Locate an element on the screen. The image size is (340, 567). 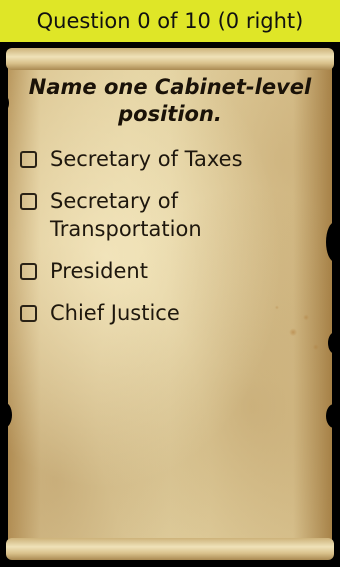
question-text: Name one Cabinet-level position. is located at coordinates (170, 100).